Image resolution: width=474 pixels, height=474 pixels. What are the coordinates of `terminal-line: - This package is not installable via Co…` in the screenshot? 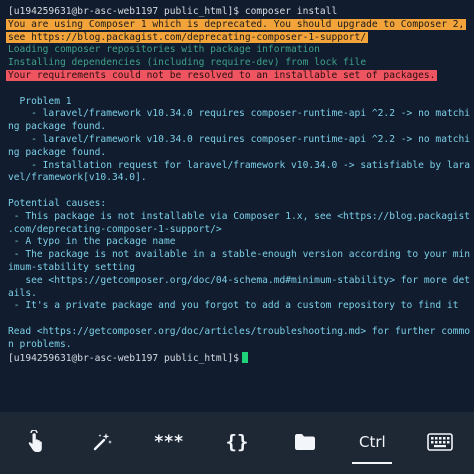 It's located at (237, 217).